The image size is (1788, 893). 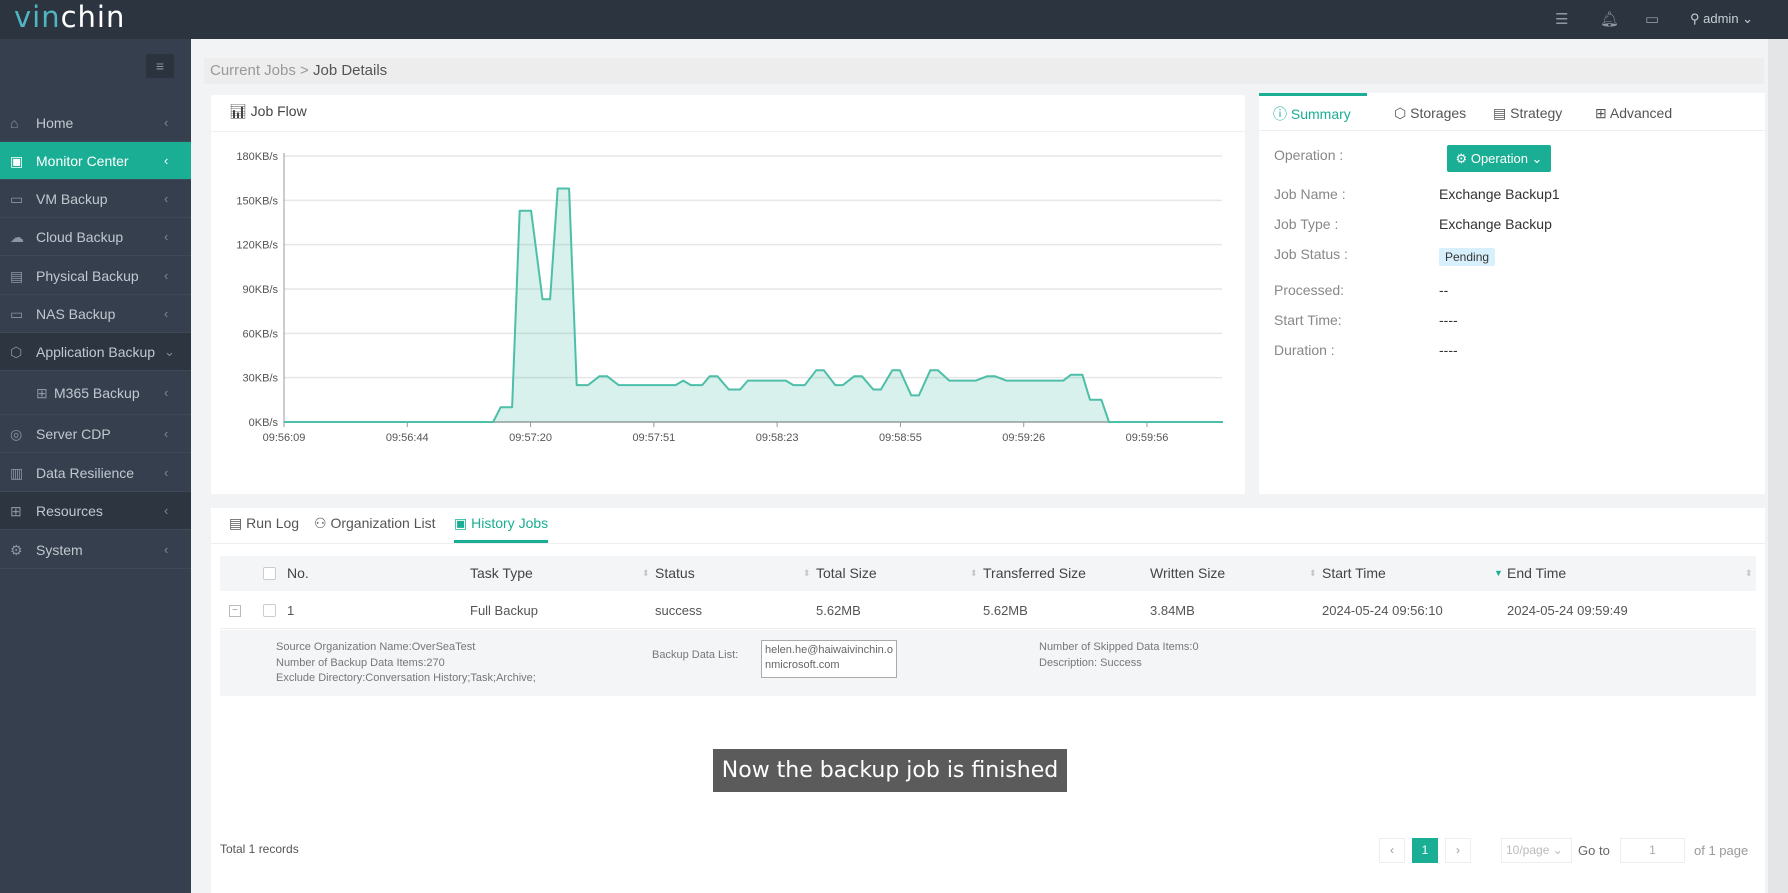 I want to click on menu-toggle-button: ≡, so click(x=160, y=66).